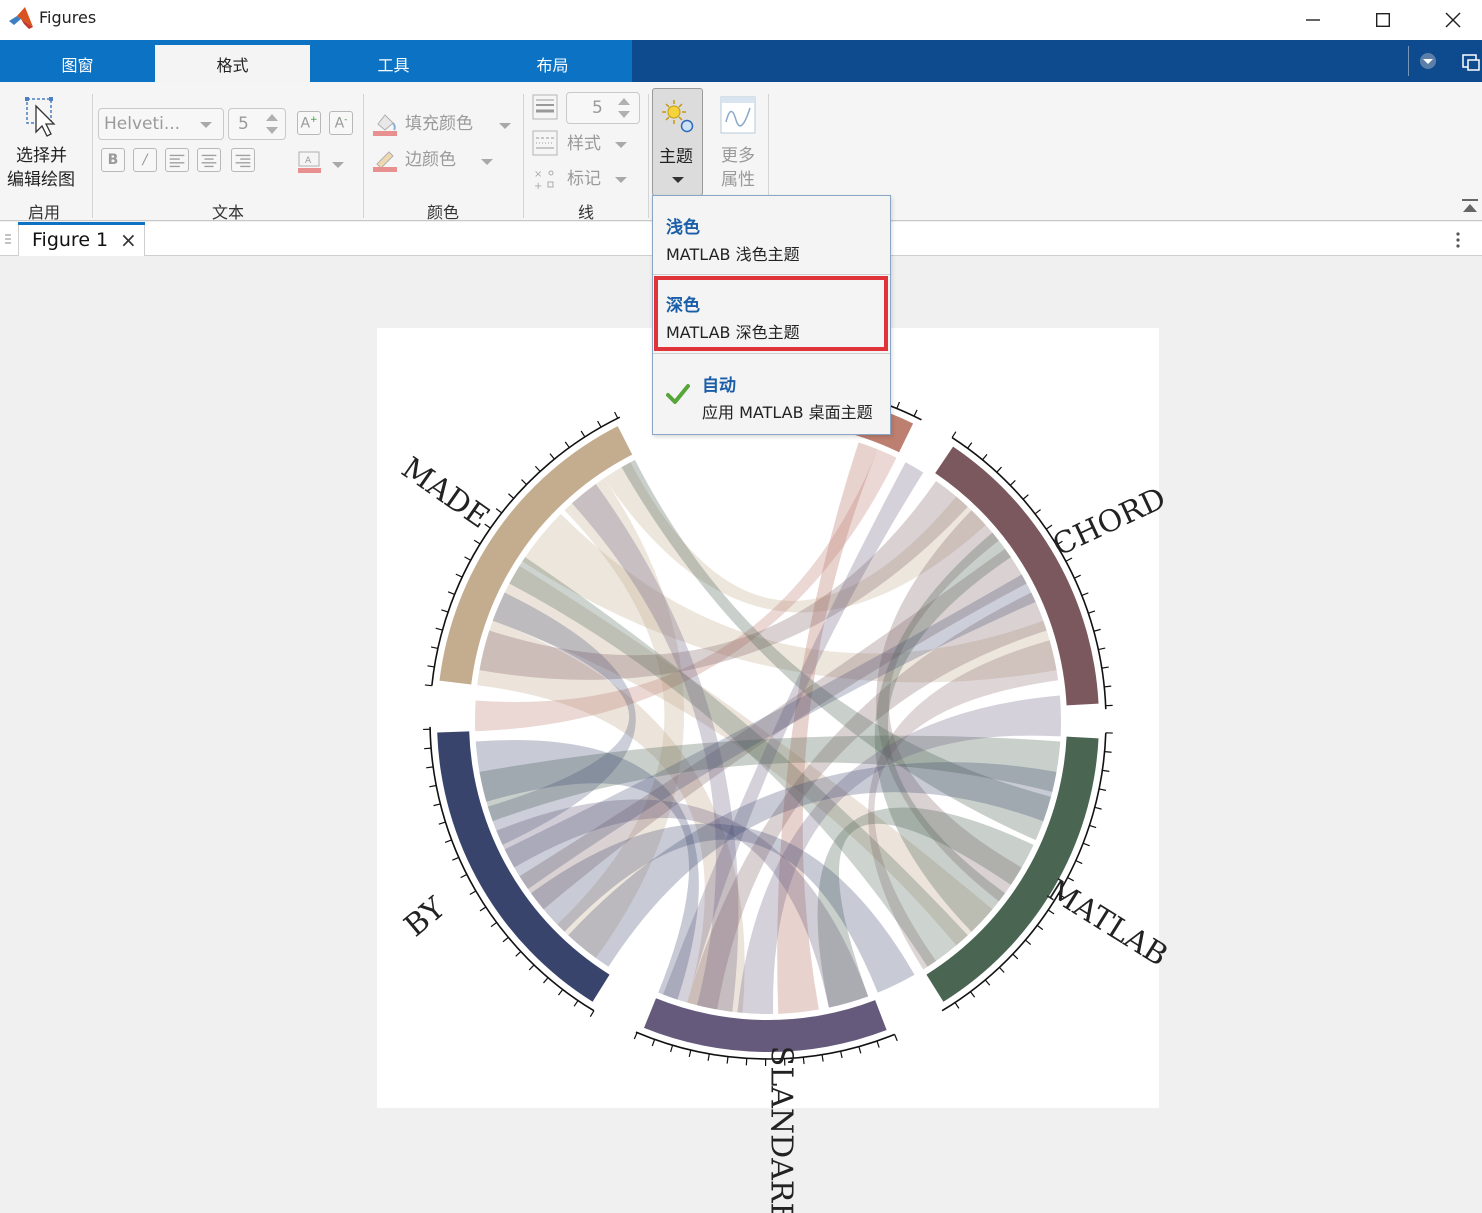 Image resolution: width=1482 pixels, height=1213 pixels. I want to click on undock-icon, so click(1471, 62).